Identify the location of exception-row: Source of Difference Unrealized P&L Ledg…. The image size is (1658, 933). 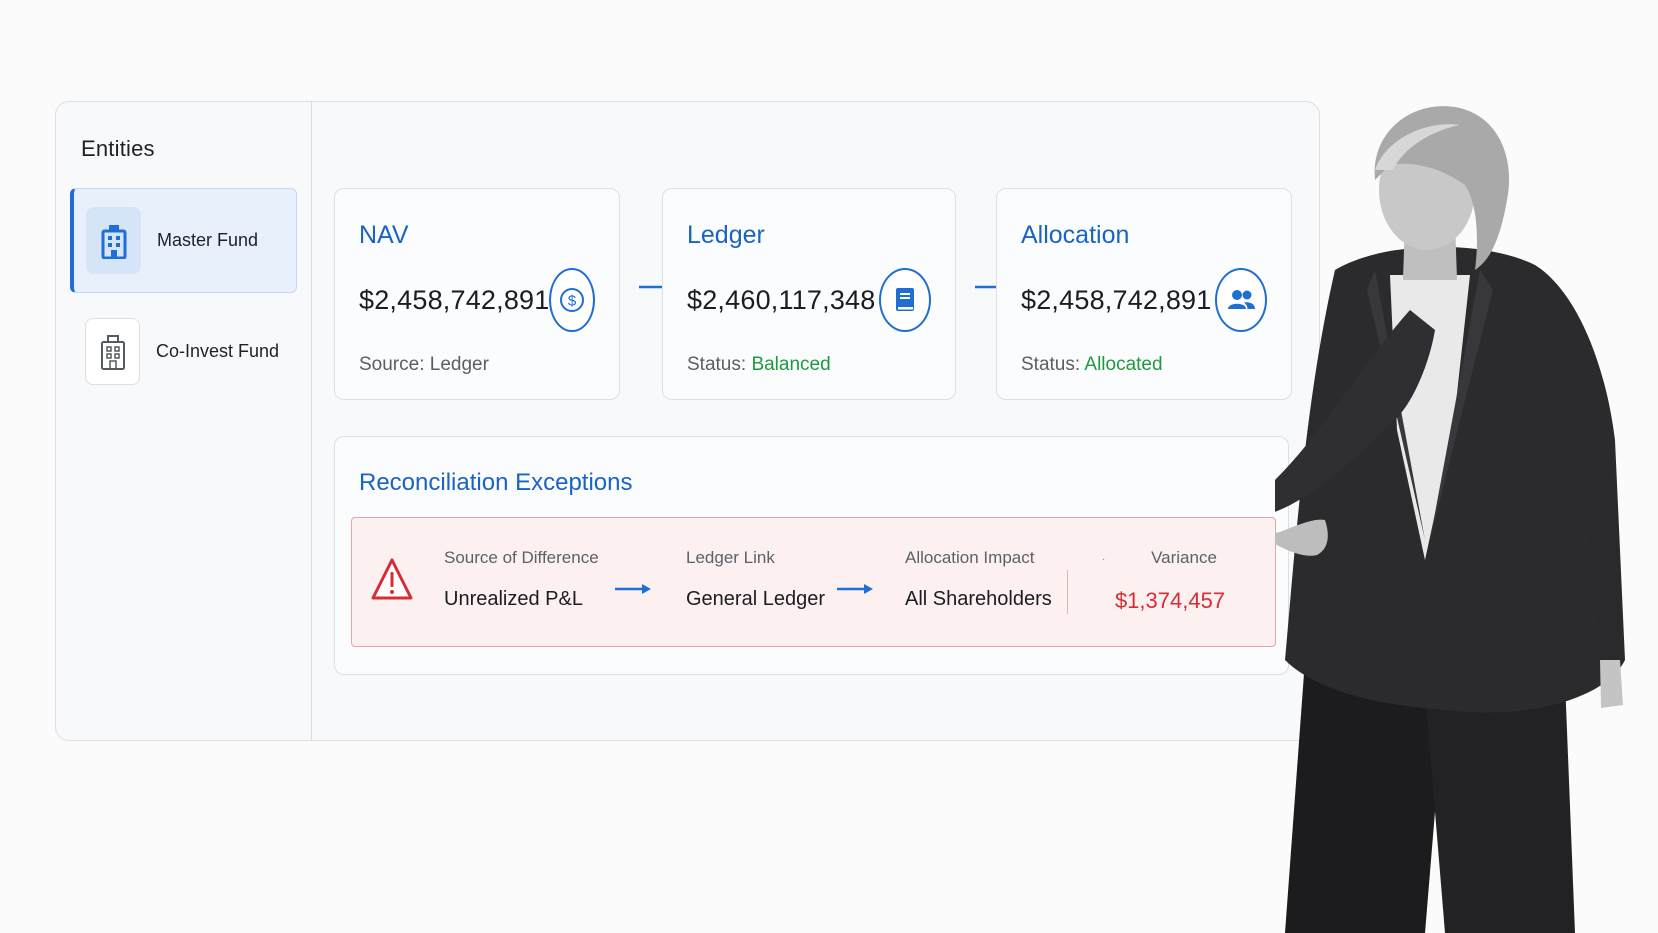
(813, 582).